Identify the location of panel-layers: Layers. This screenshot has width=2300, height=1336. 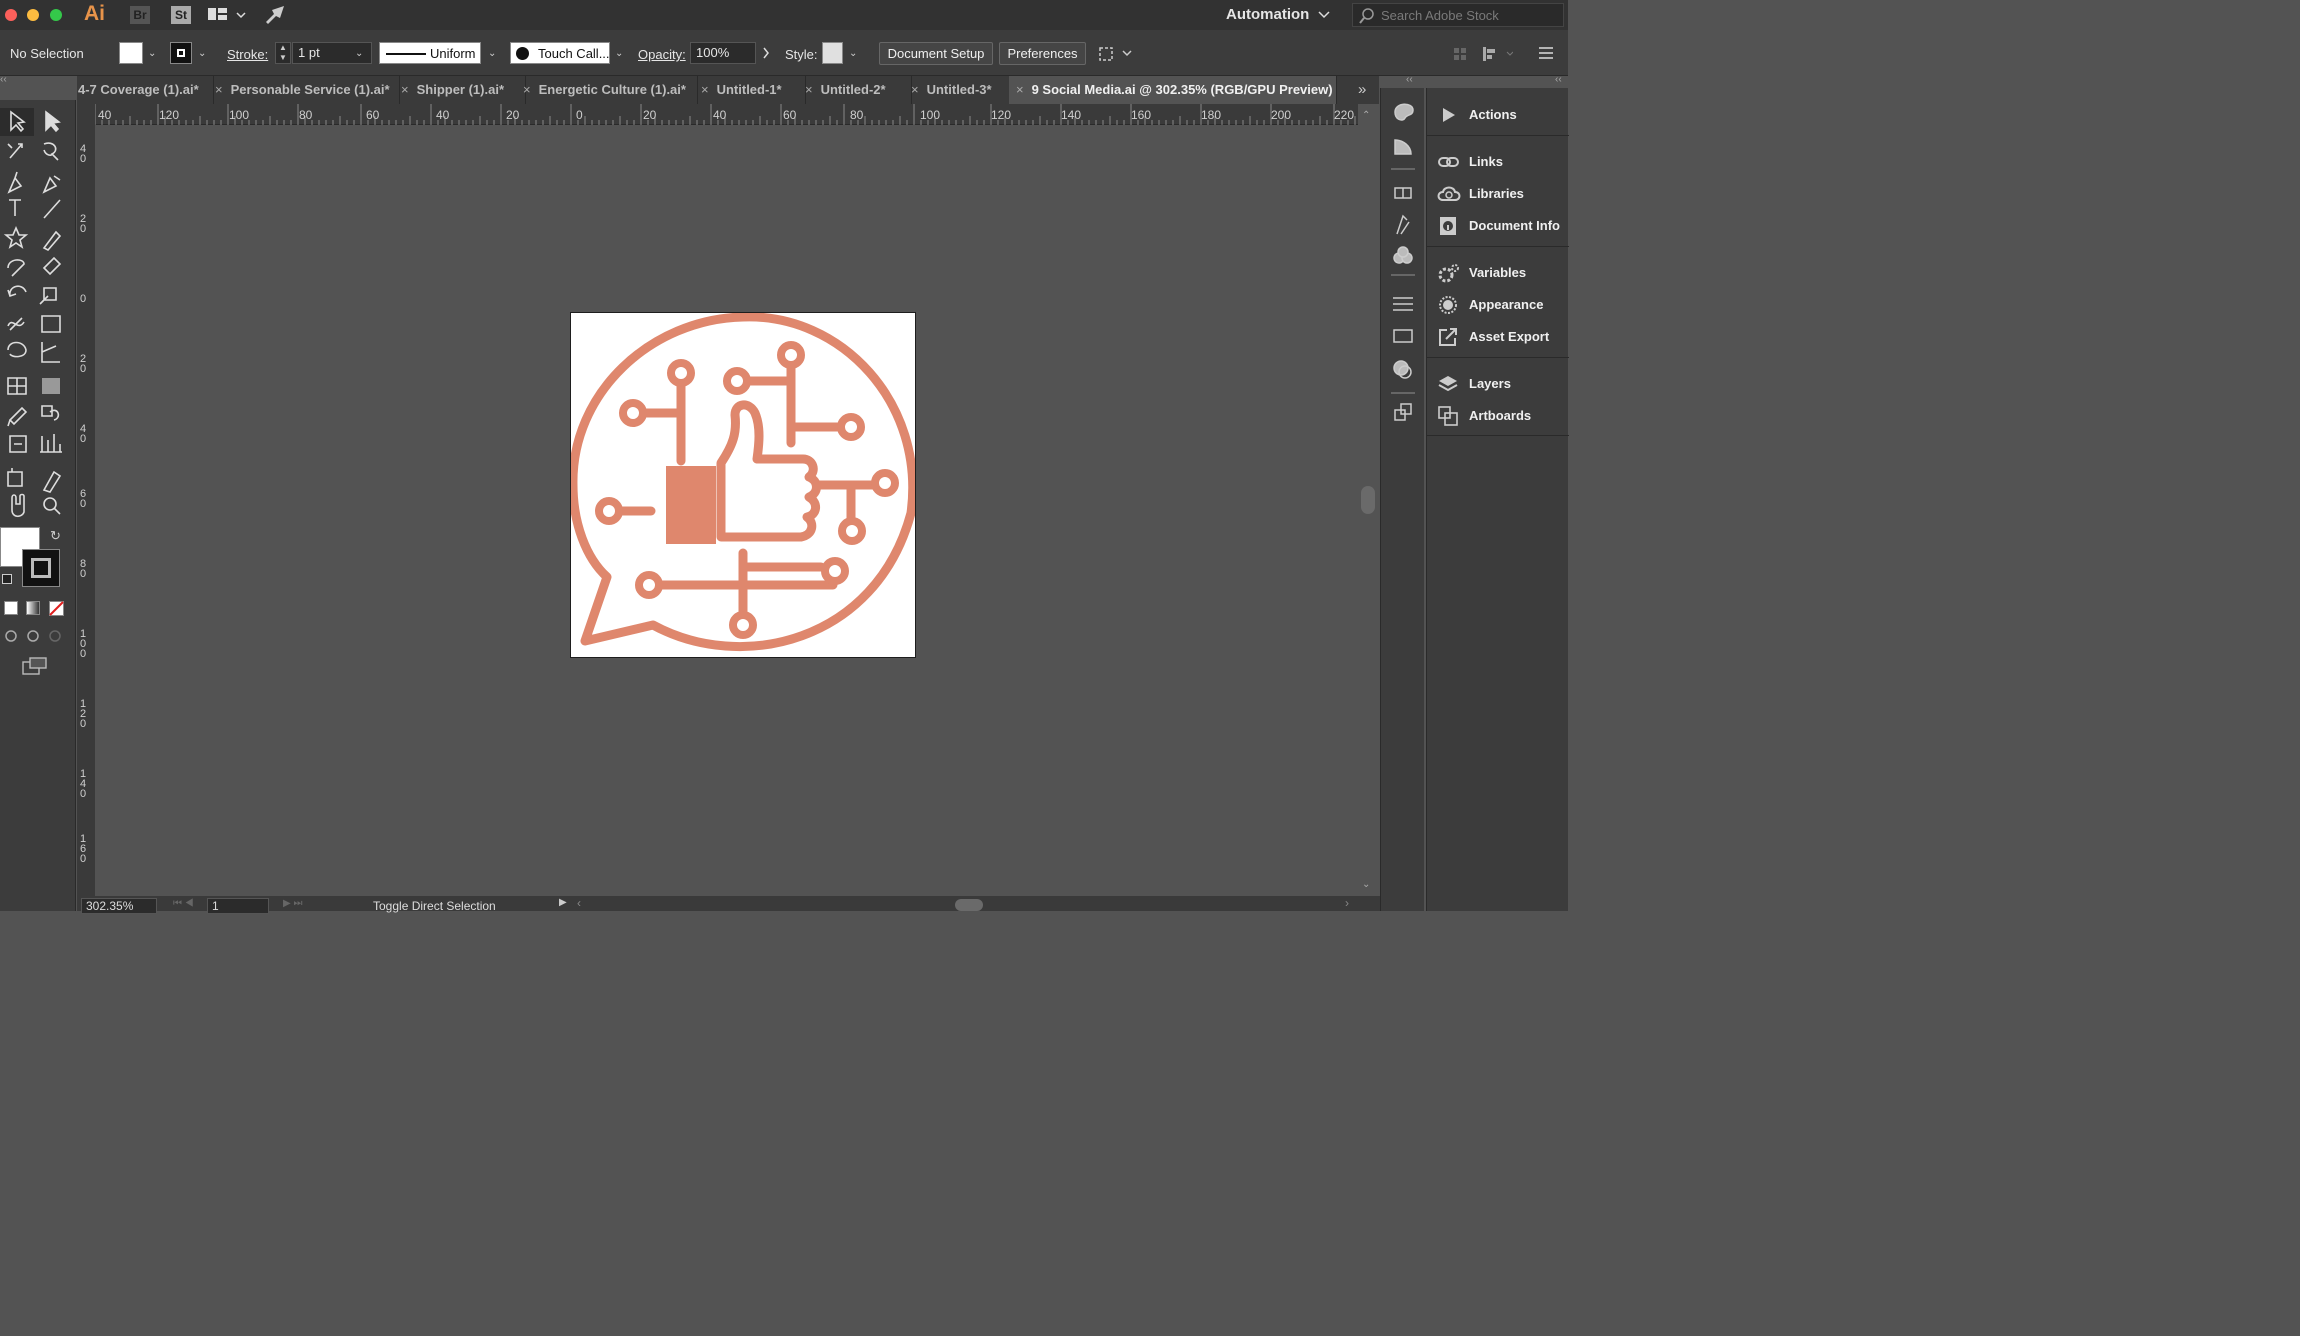
(1498, 384).